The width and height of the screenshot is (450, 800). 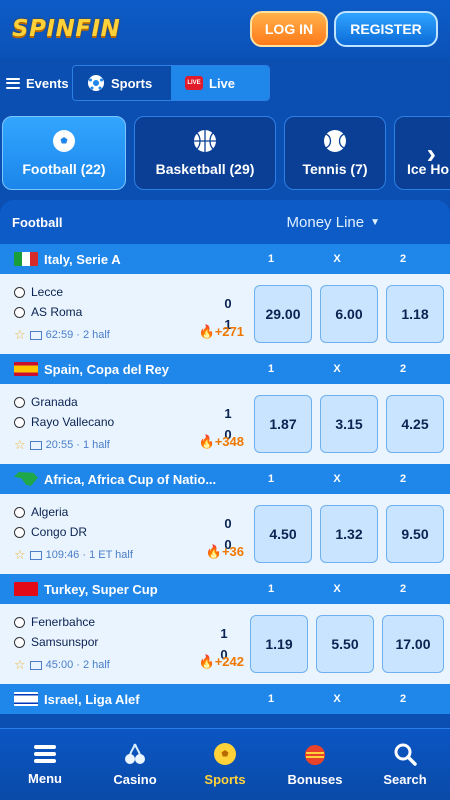 What do you see at coordinates (135, 753) in the screenshot?
I see `cherry-icon` at bounding box center [135, 753].